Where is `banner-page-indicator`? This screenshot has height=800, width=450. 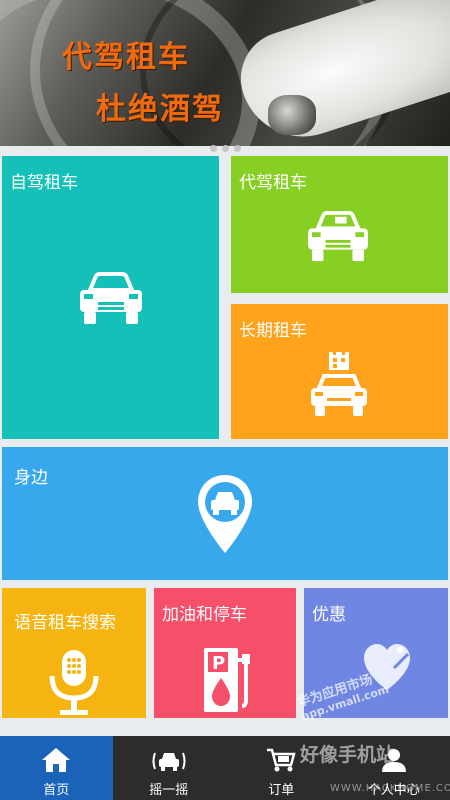
banner-page-indicator is located at coordinates (225, 149).